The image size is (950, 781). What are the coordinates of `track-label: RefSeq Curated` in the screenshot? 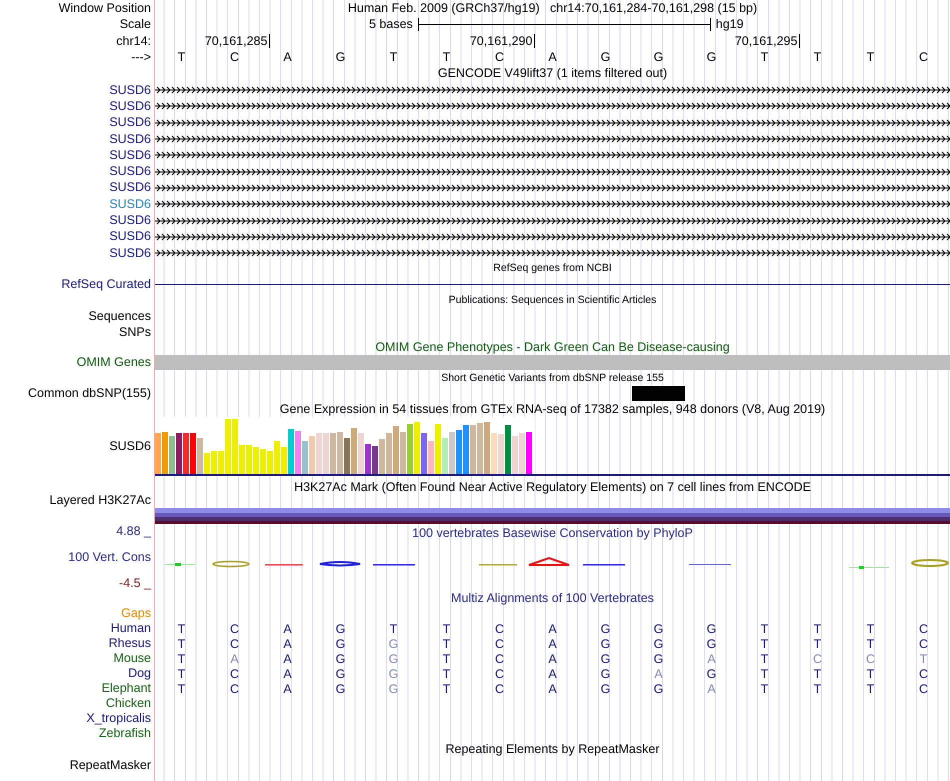 It's located at (106, 284).